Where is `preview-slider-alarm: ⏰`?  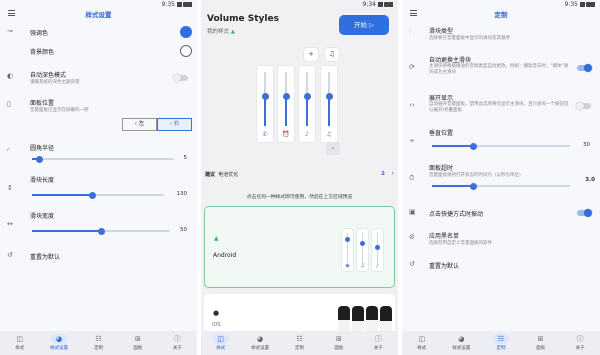 preview-slider-alarm: ⏰ is located at coordinates (286, 104).